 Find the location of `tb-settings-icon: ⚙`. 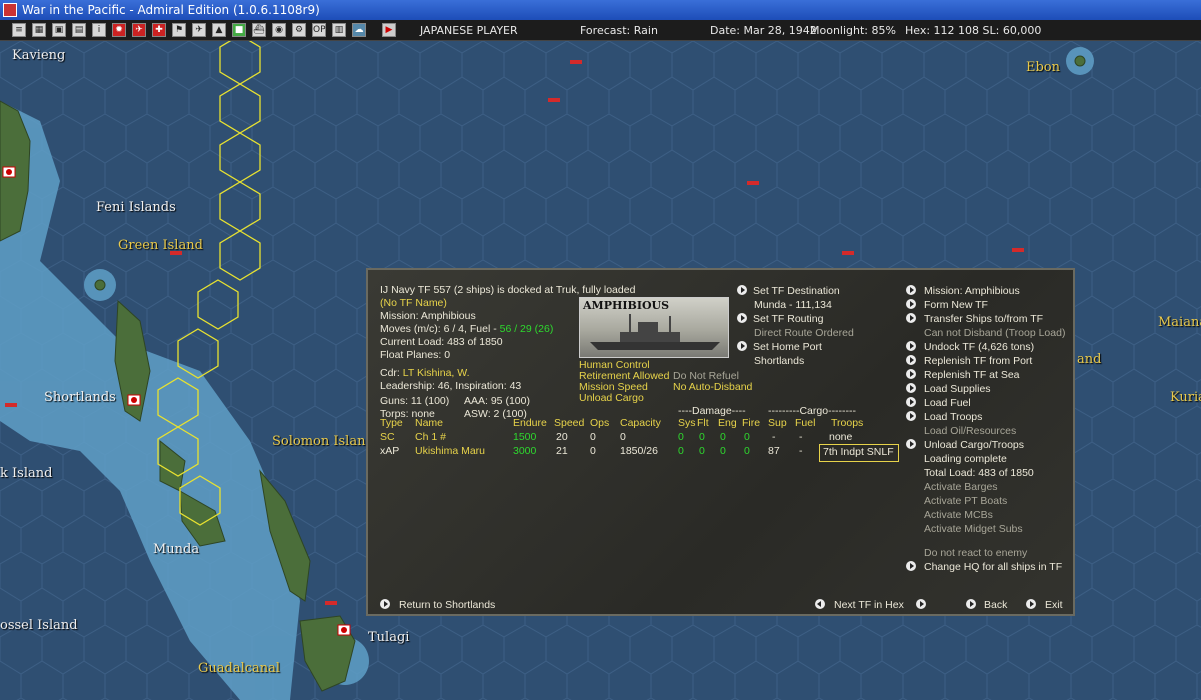

tb-settings-icon: ⚙ is located at coordinates (299, 30).